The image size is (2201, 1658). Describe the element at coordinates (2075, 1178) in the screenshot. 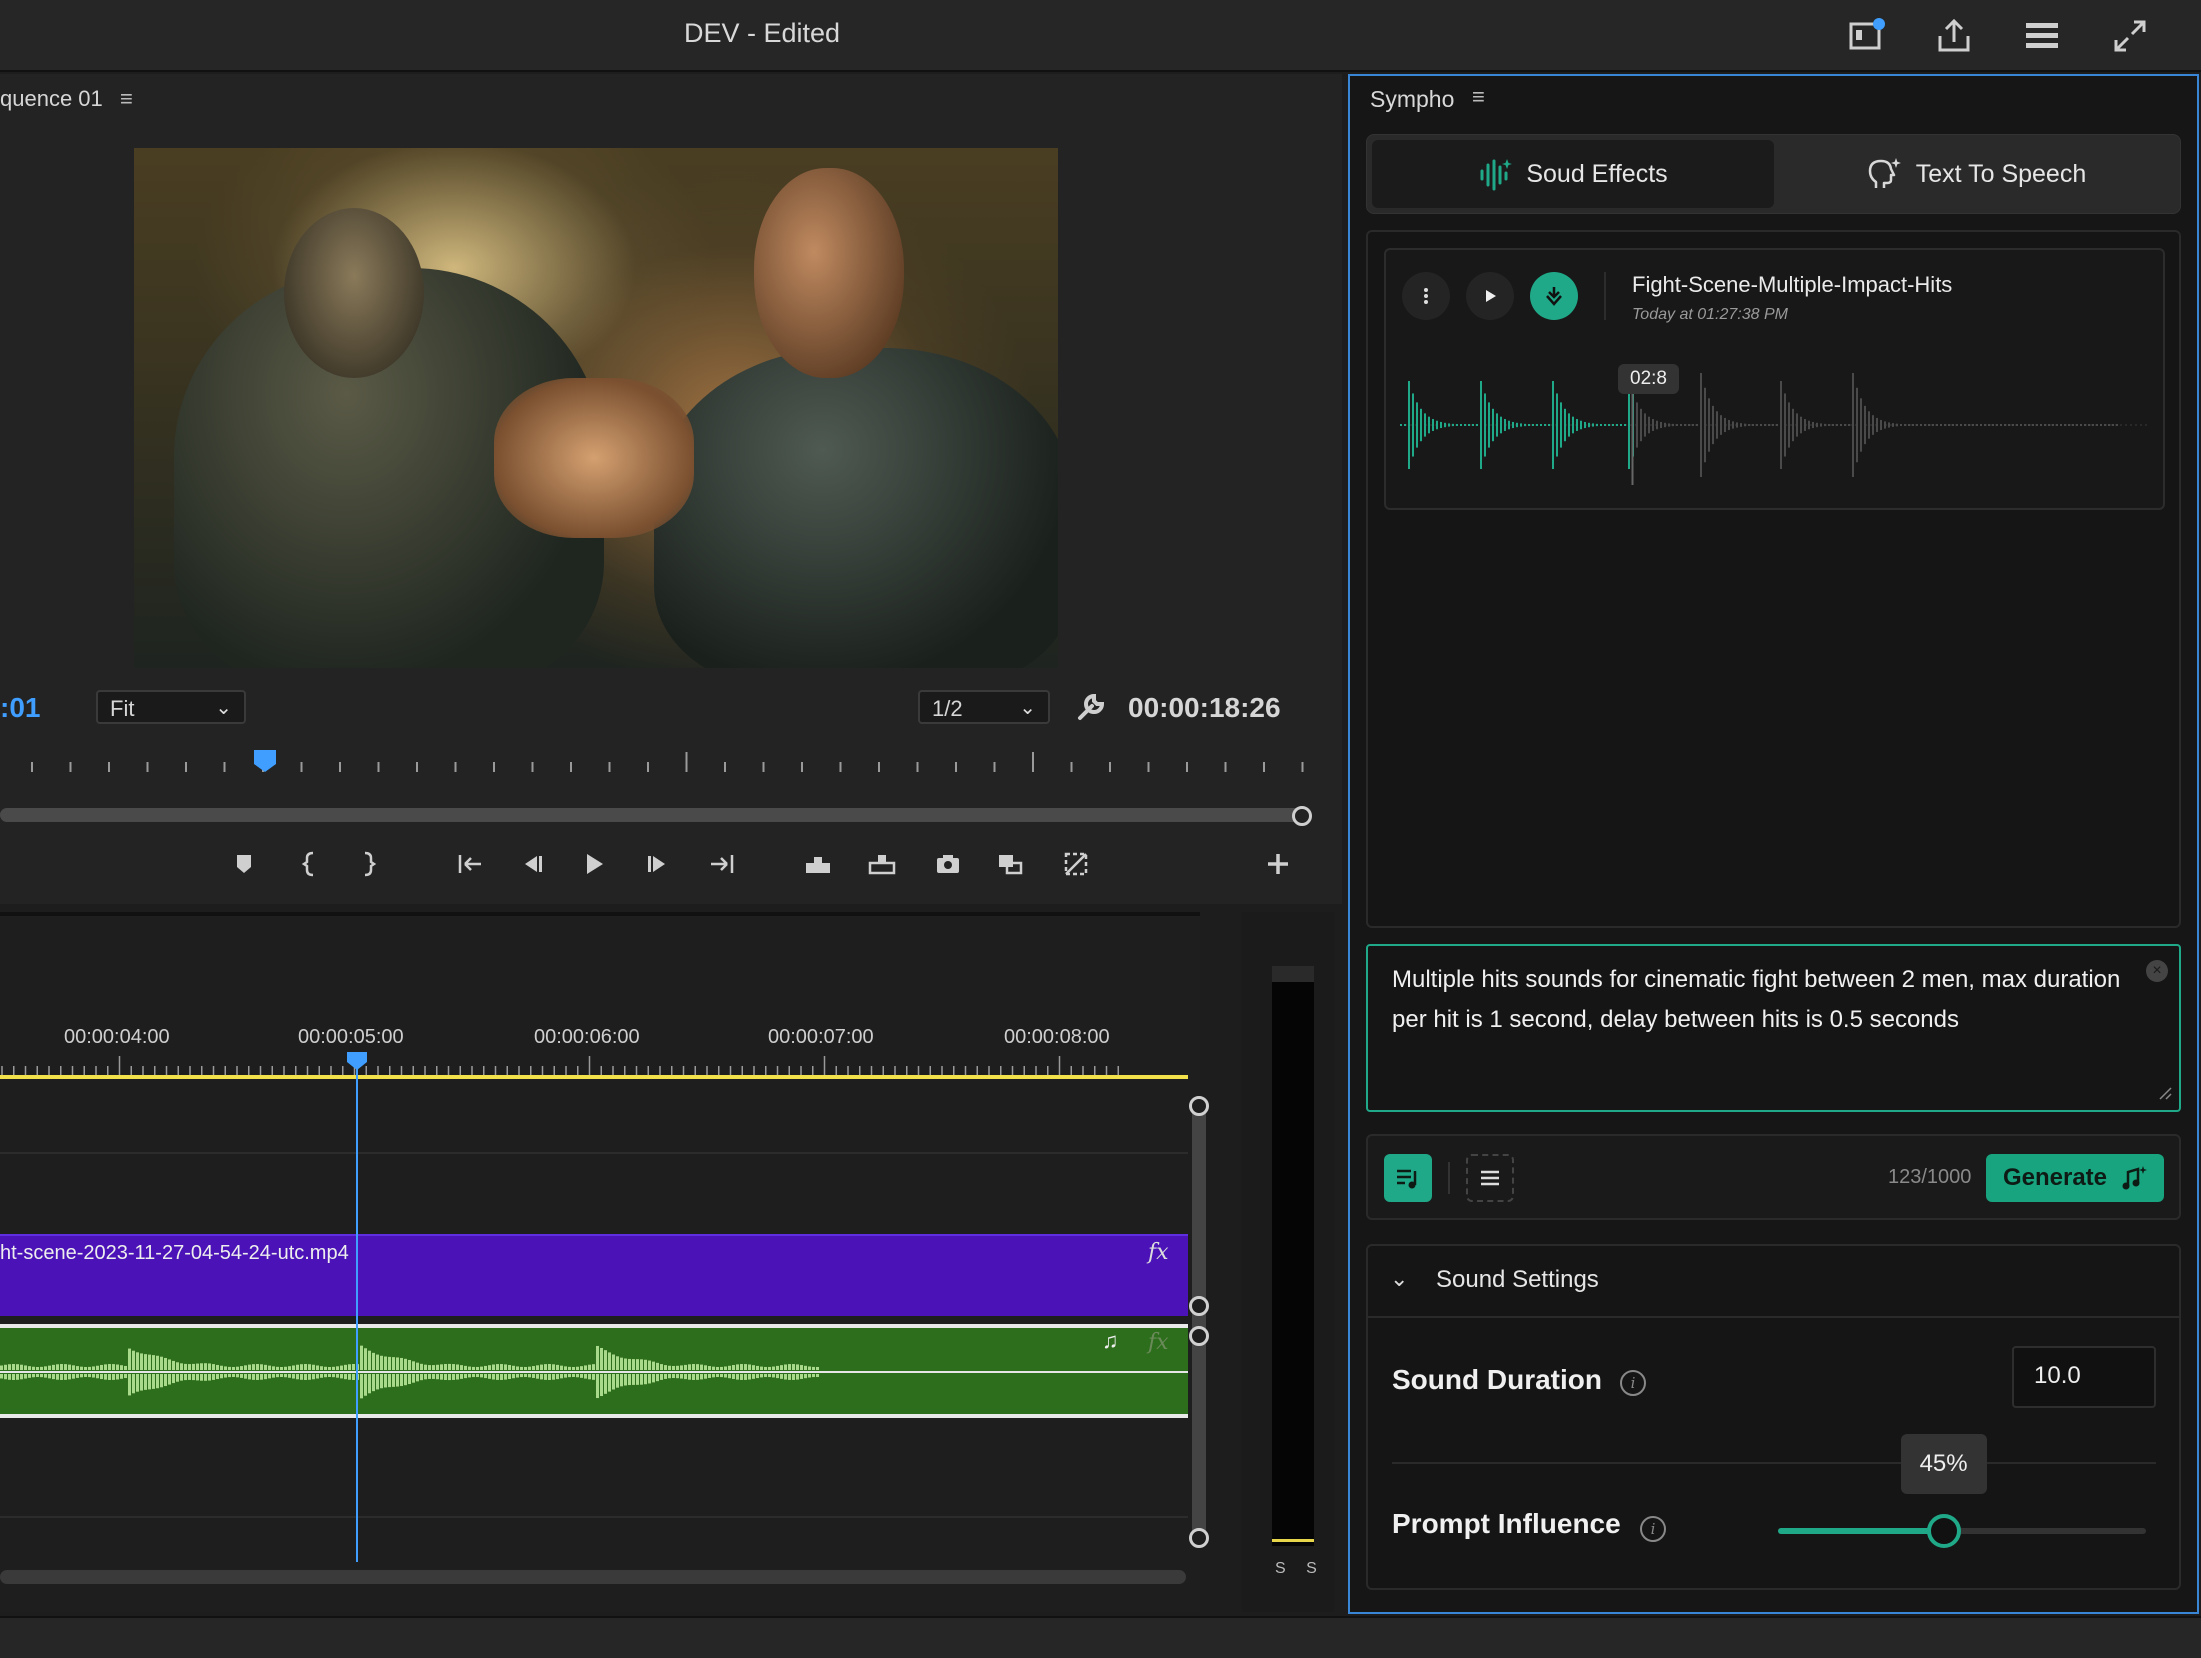

I see `generate-button: Generate` at that location.